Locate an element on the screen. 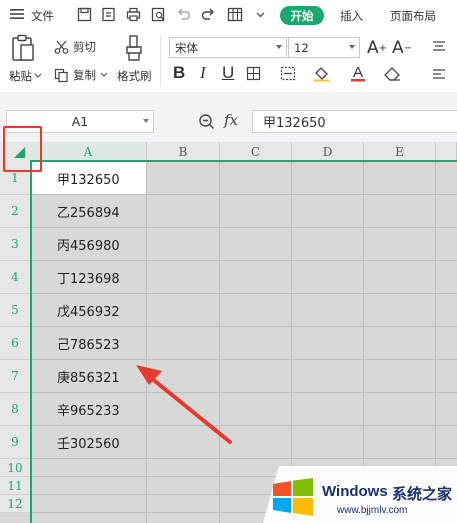  bold-icon: B is located at coordinates (179, 73).